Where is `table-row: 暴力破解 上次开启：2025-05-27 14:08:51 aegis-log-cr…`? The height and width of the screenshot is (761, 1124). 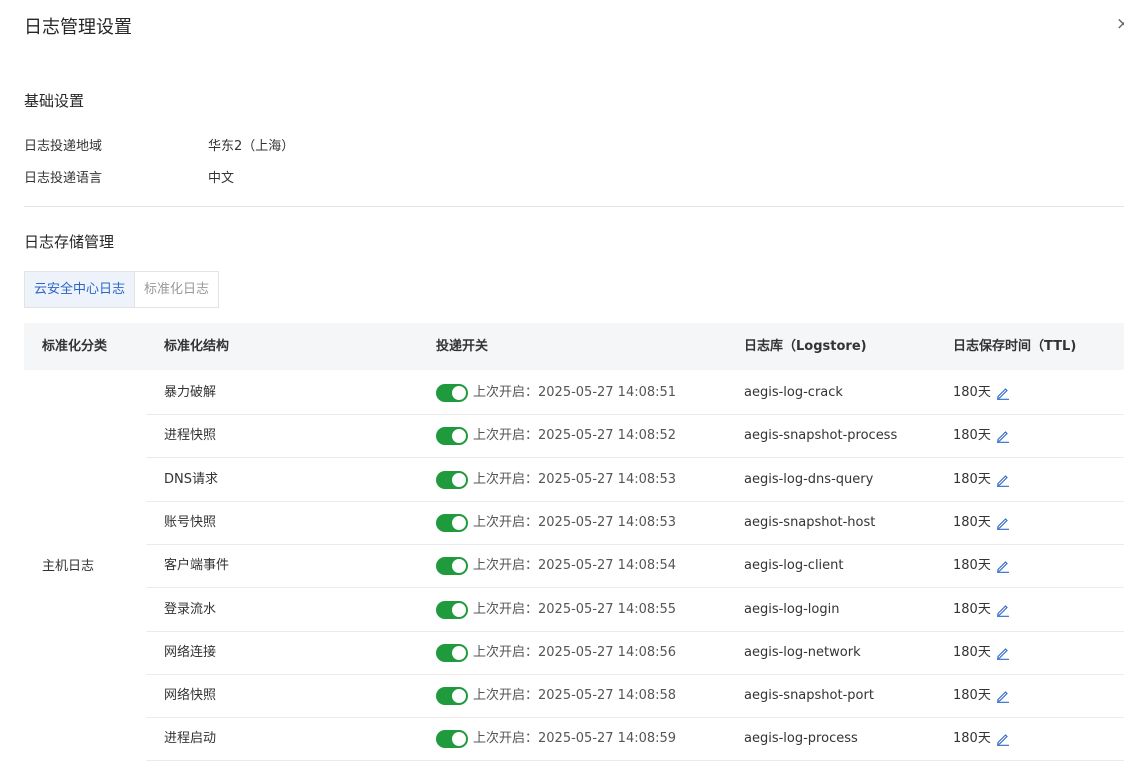 table-row: 暴力破解 上次开启：2025-05-27 14:08:51 aegis-log-cr… is located at coordinates (635, 393).